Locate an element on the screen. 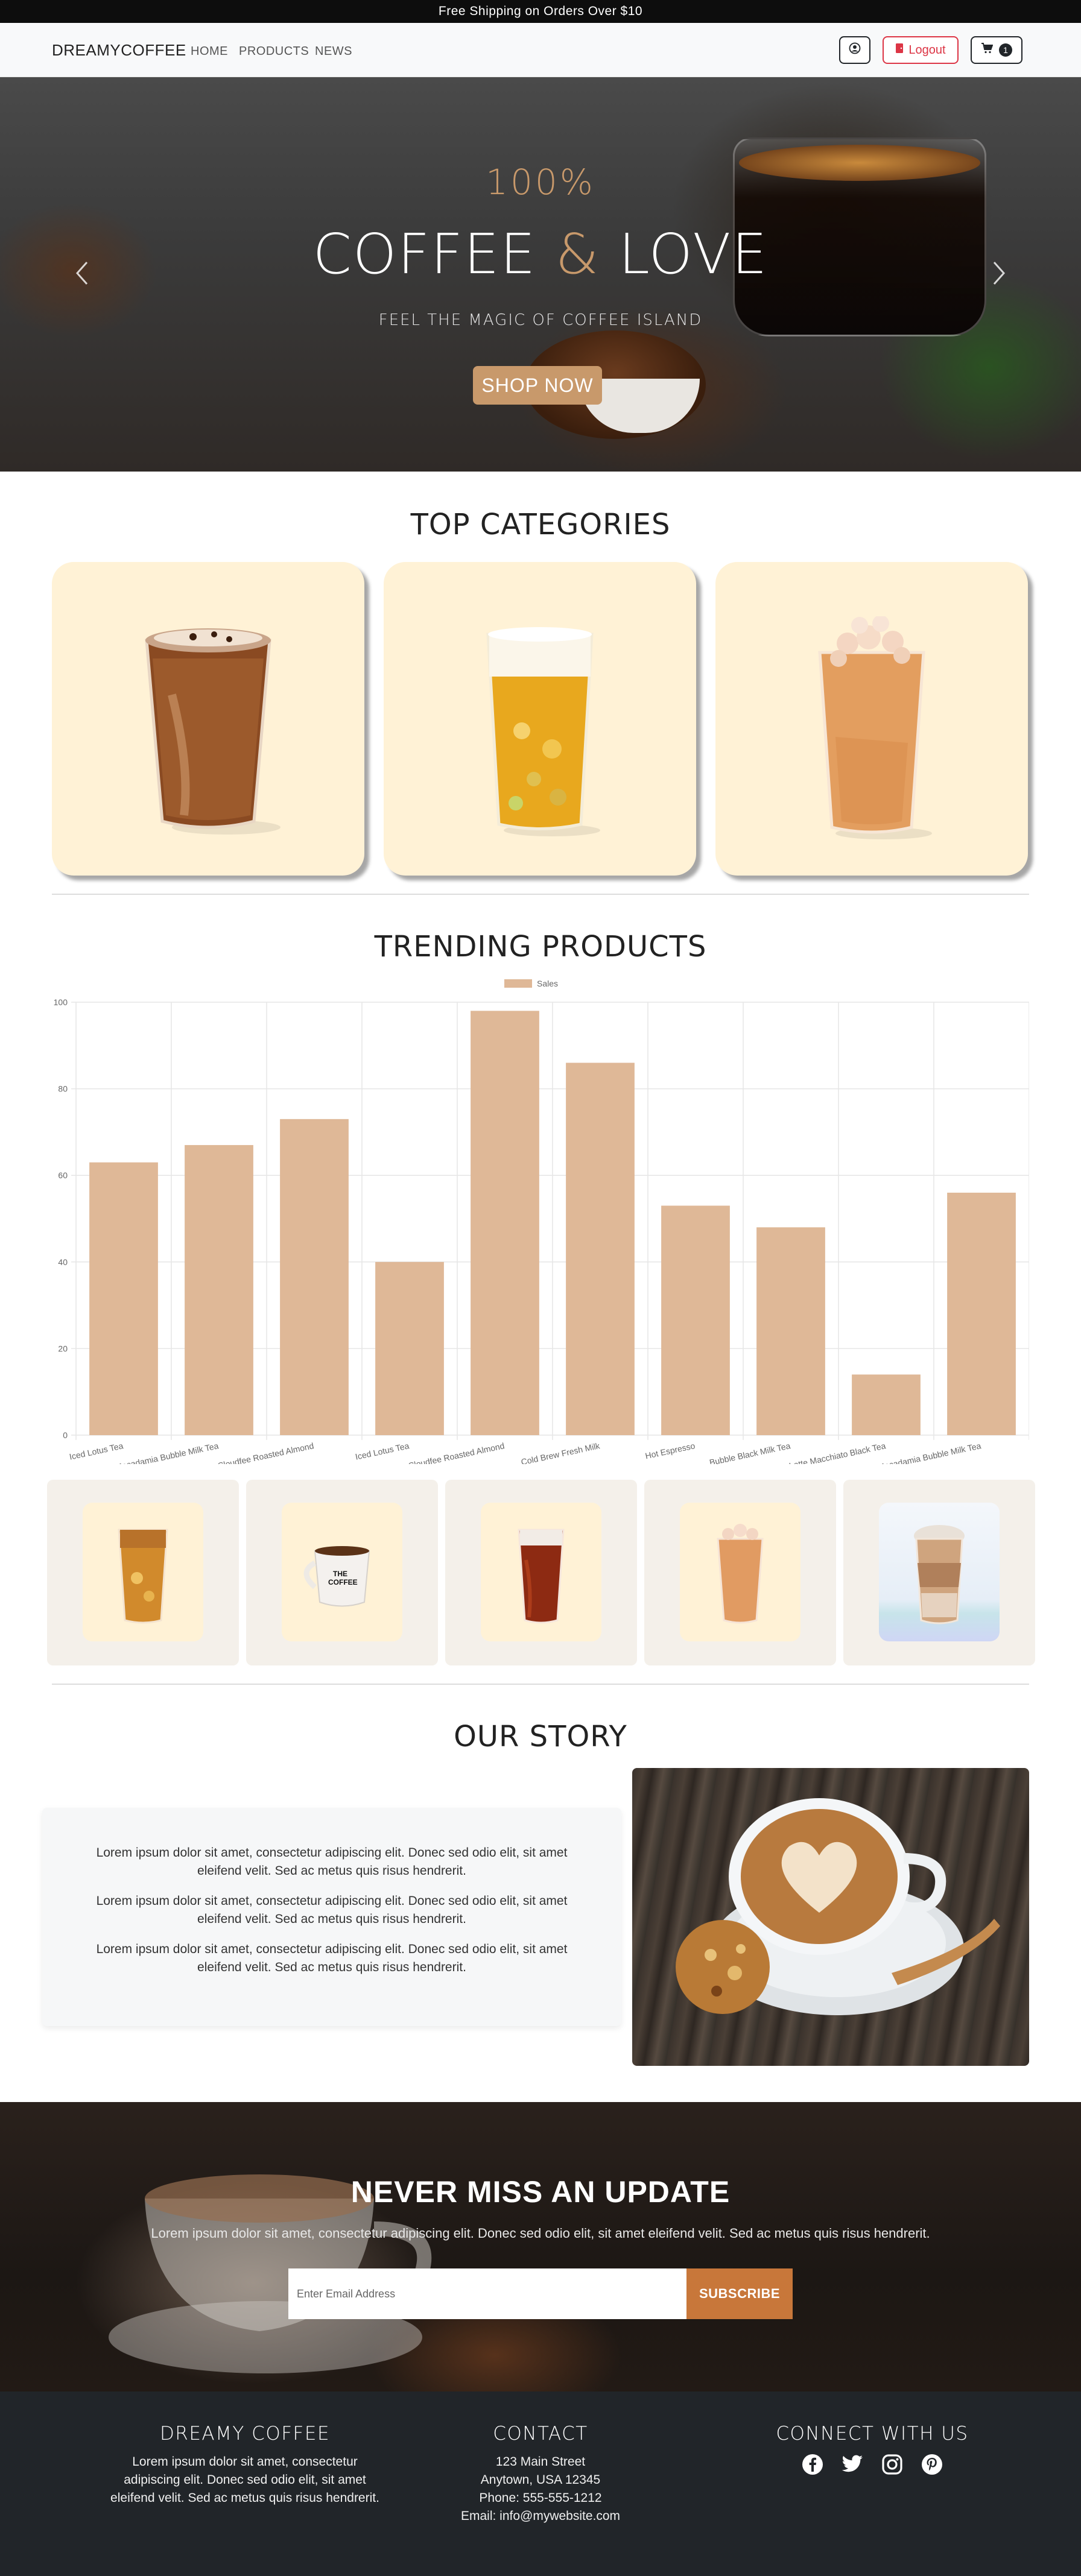 The image size is (1081, 2576). chevron-right-icon is located at coordinates (999, 276).